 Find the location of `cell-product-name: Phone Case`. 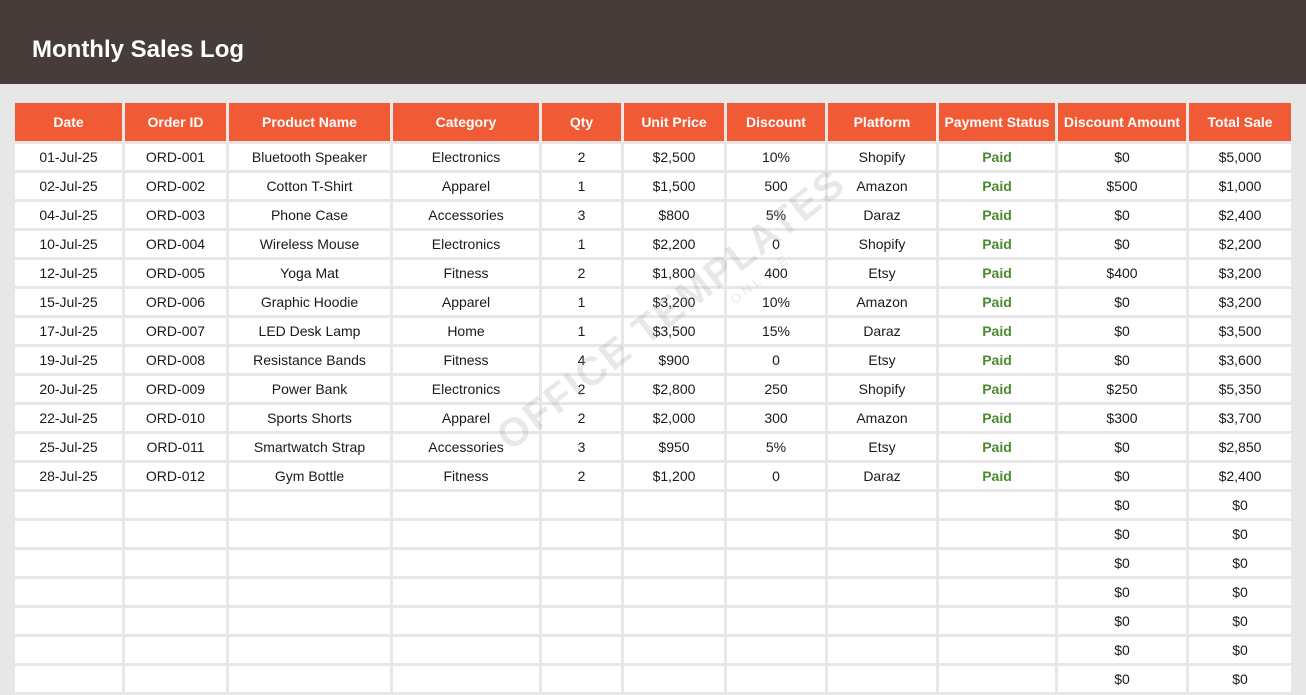

cell-product-name: Phone Case is located at coordinates (309, 215).